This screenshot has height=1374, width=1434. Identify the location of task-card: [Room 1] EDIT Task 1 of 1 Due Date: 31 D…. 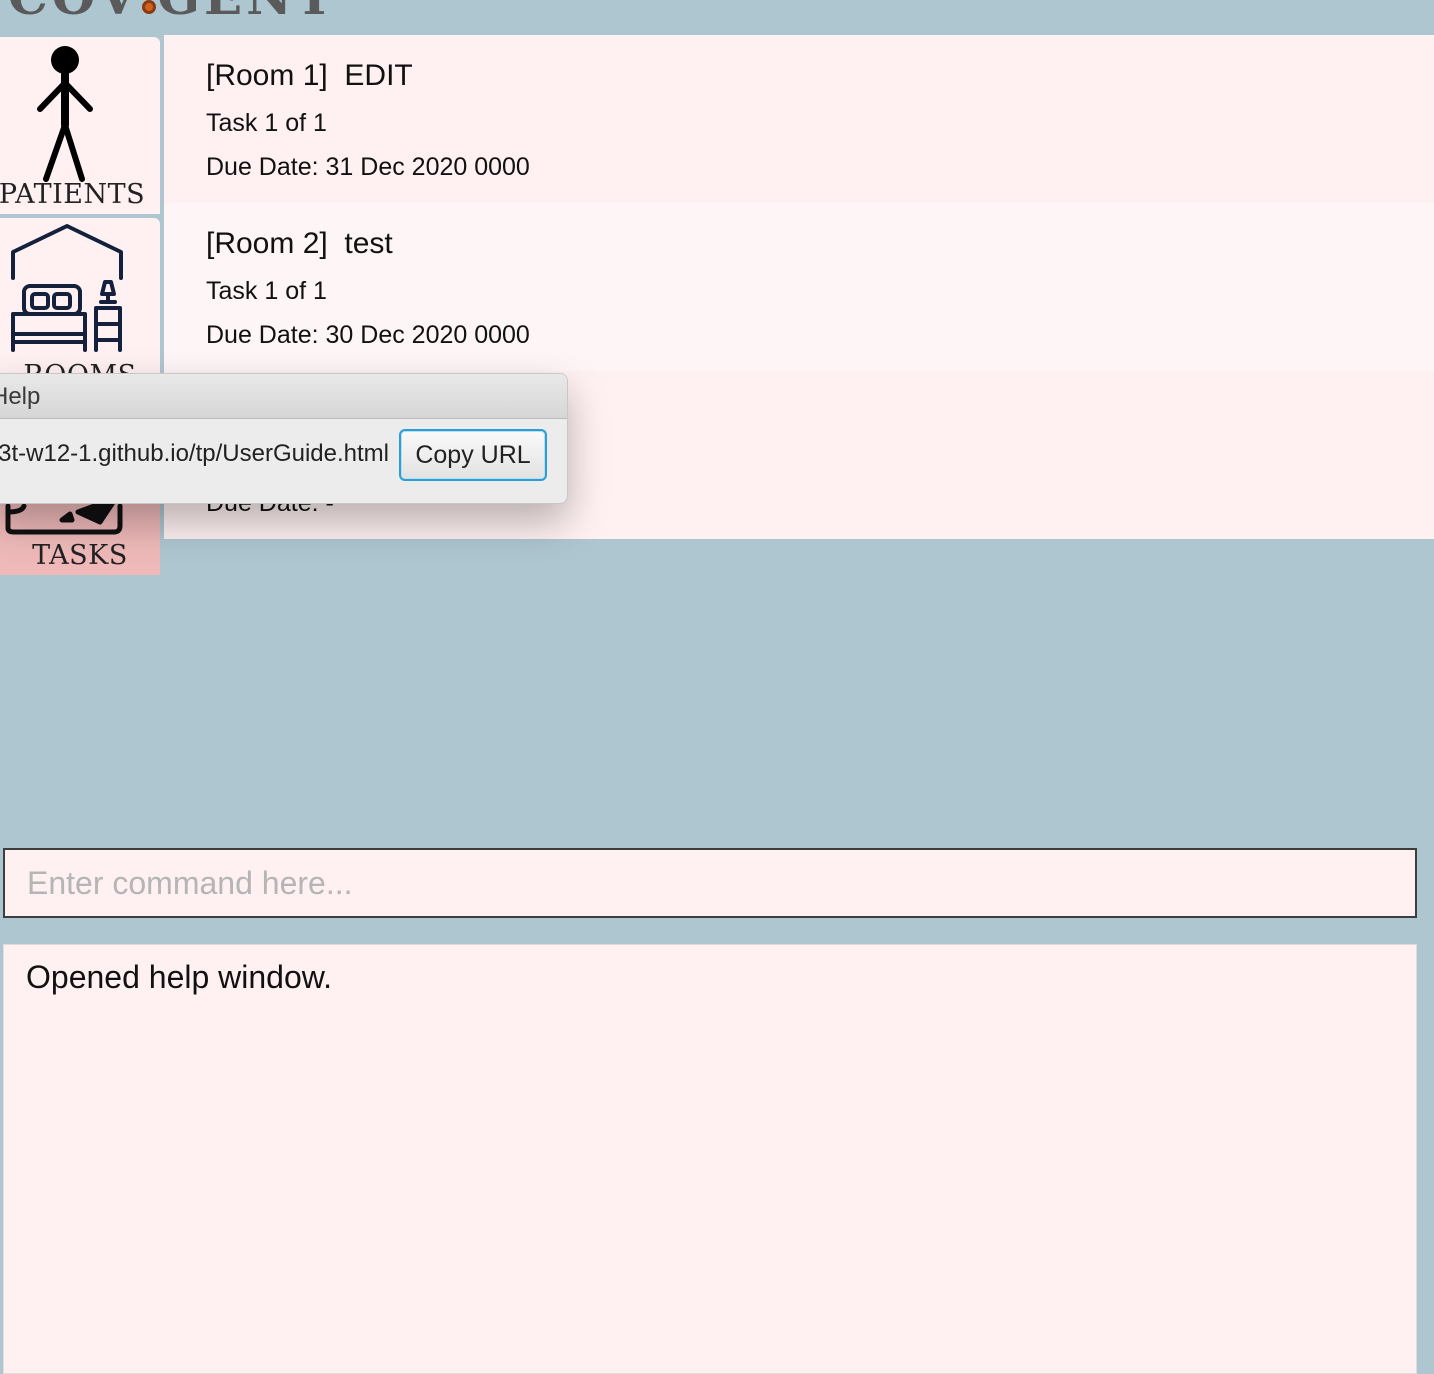
(799, 119).